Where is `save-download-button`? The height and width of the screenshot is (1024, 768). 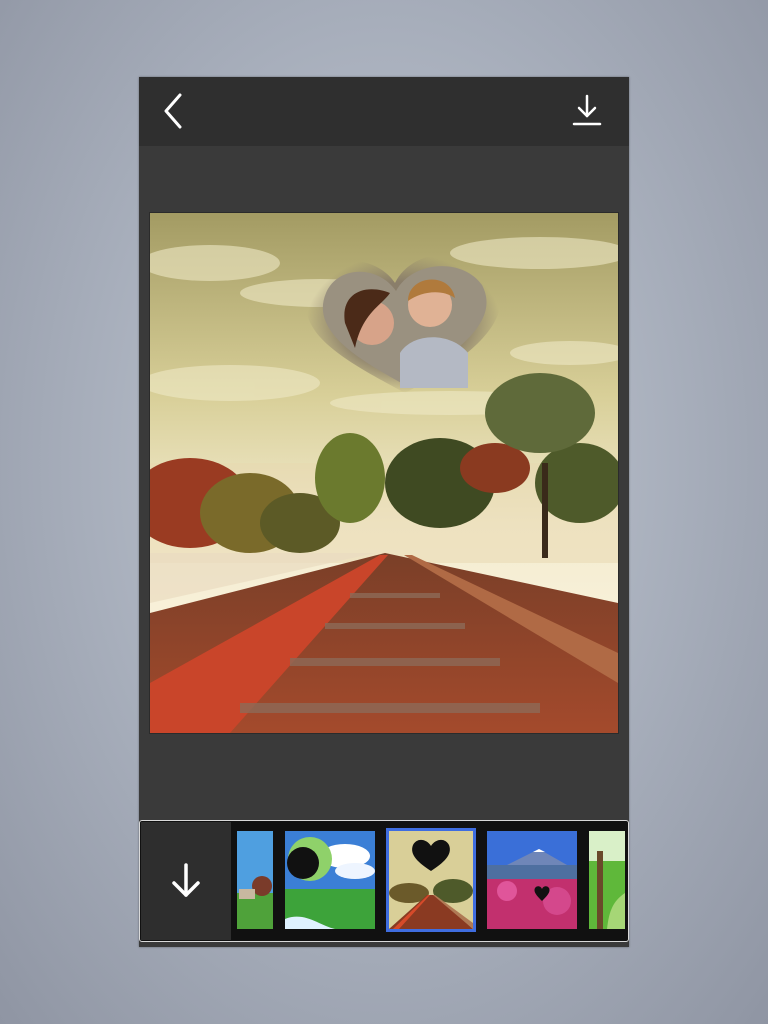
save-download-button is located at coordinates (587, 111).